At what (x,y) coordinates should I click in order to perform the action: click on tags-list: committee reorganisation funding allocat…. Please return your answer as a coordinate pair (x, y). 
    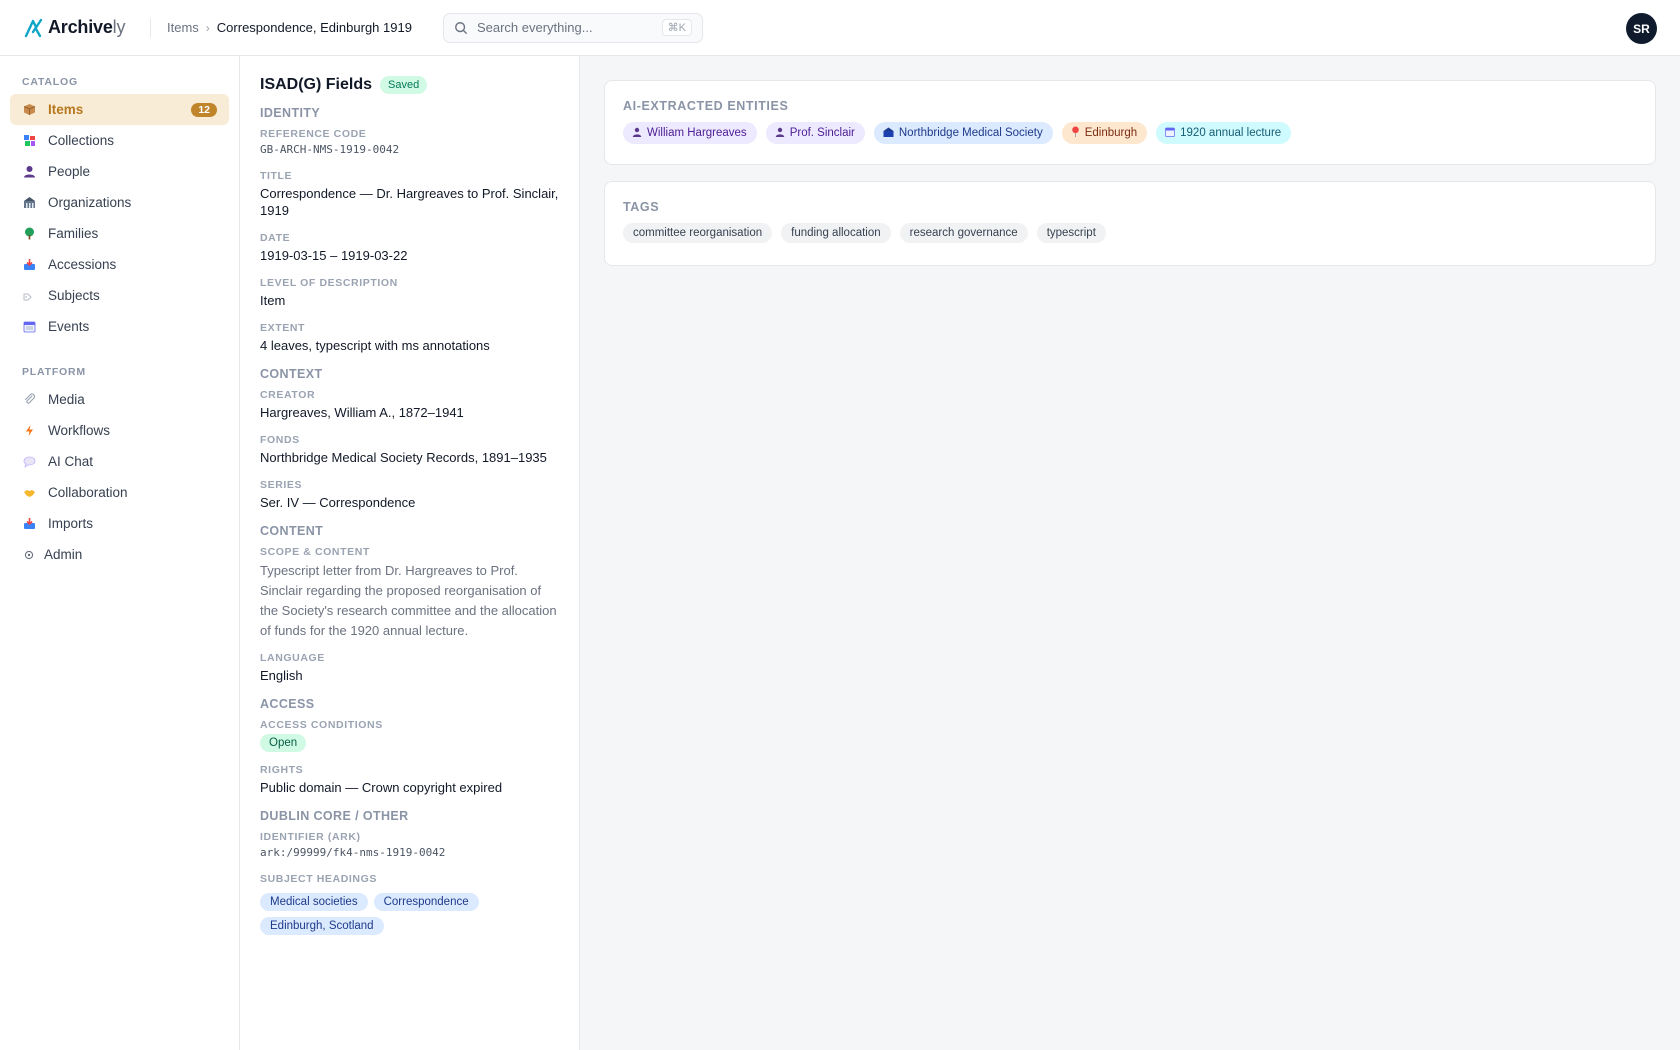
    Looking at the image, I should click on (1130, 233).